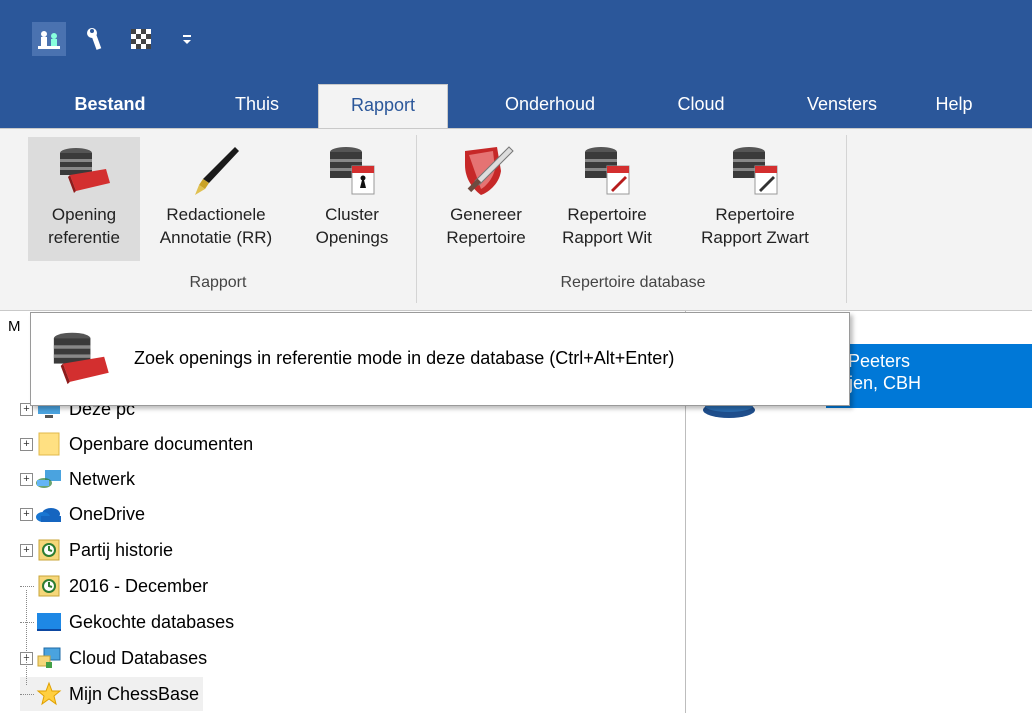  Describe the element at coordinates (755, 170) in the screenshot. I see `database-rpt-black-icon` at that location.